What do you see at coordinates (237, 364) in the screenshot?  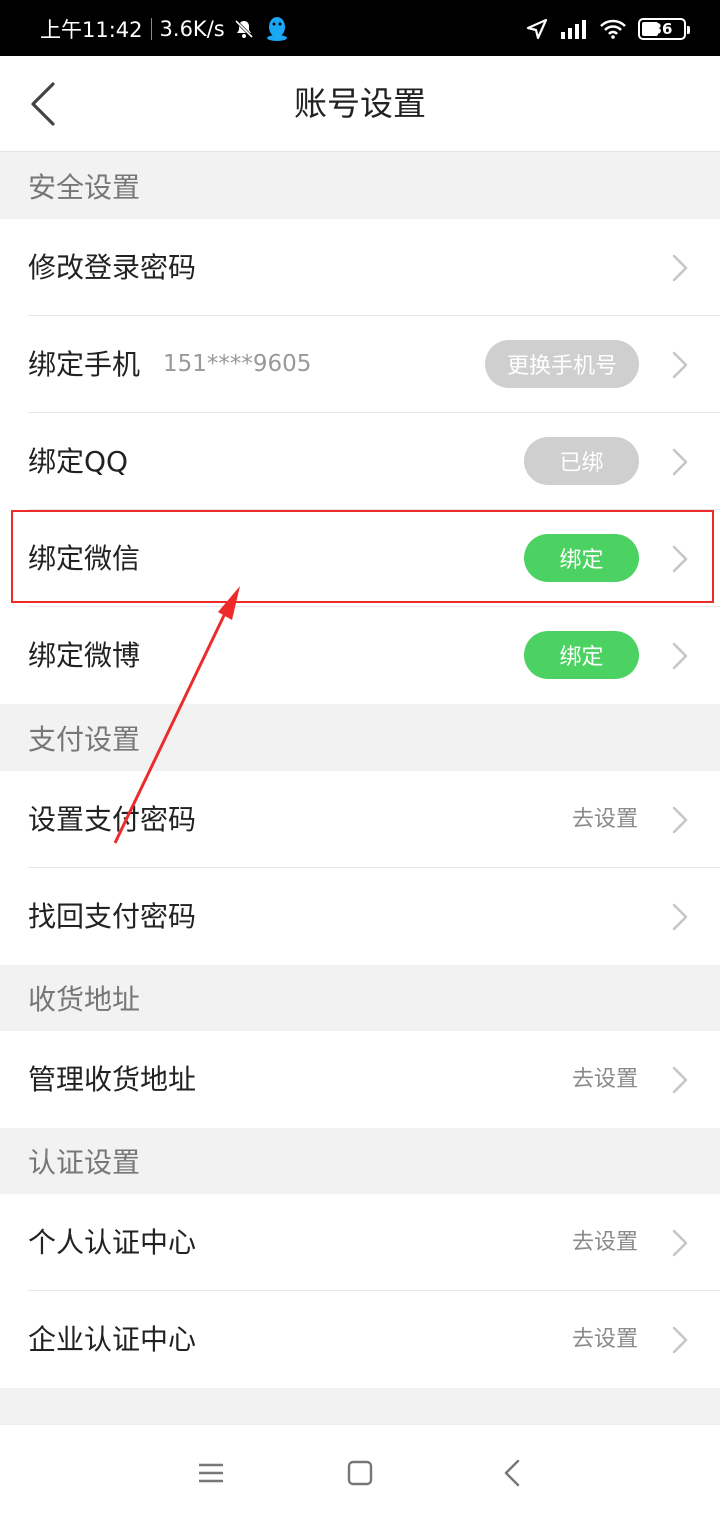 I see `phone-number: 151****9605` at bounding box center [237, 364].